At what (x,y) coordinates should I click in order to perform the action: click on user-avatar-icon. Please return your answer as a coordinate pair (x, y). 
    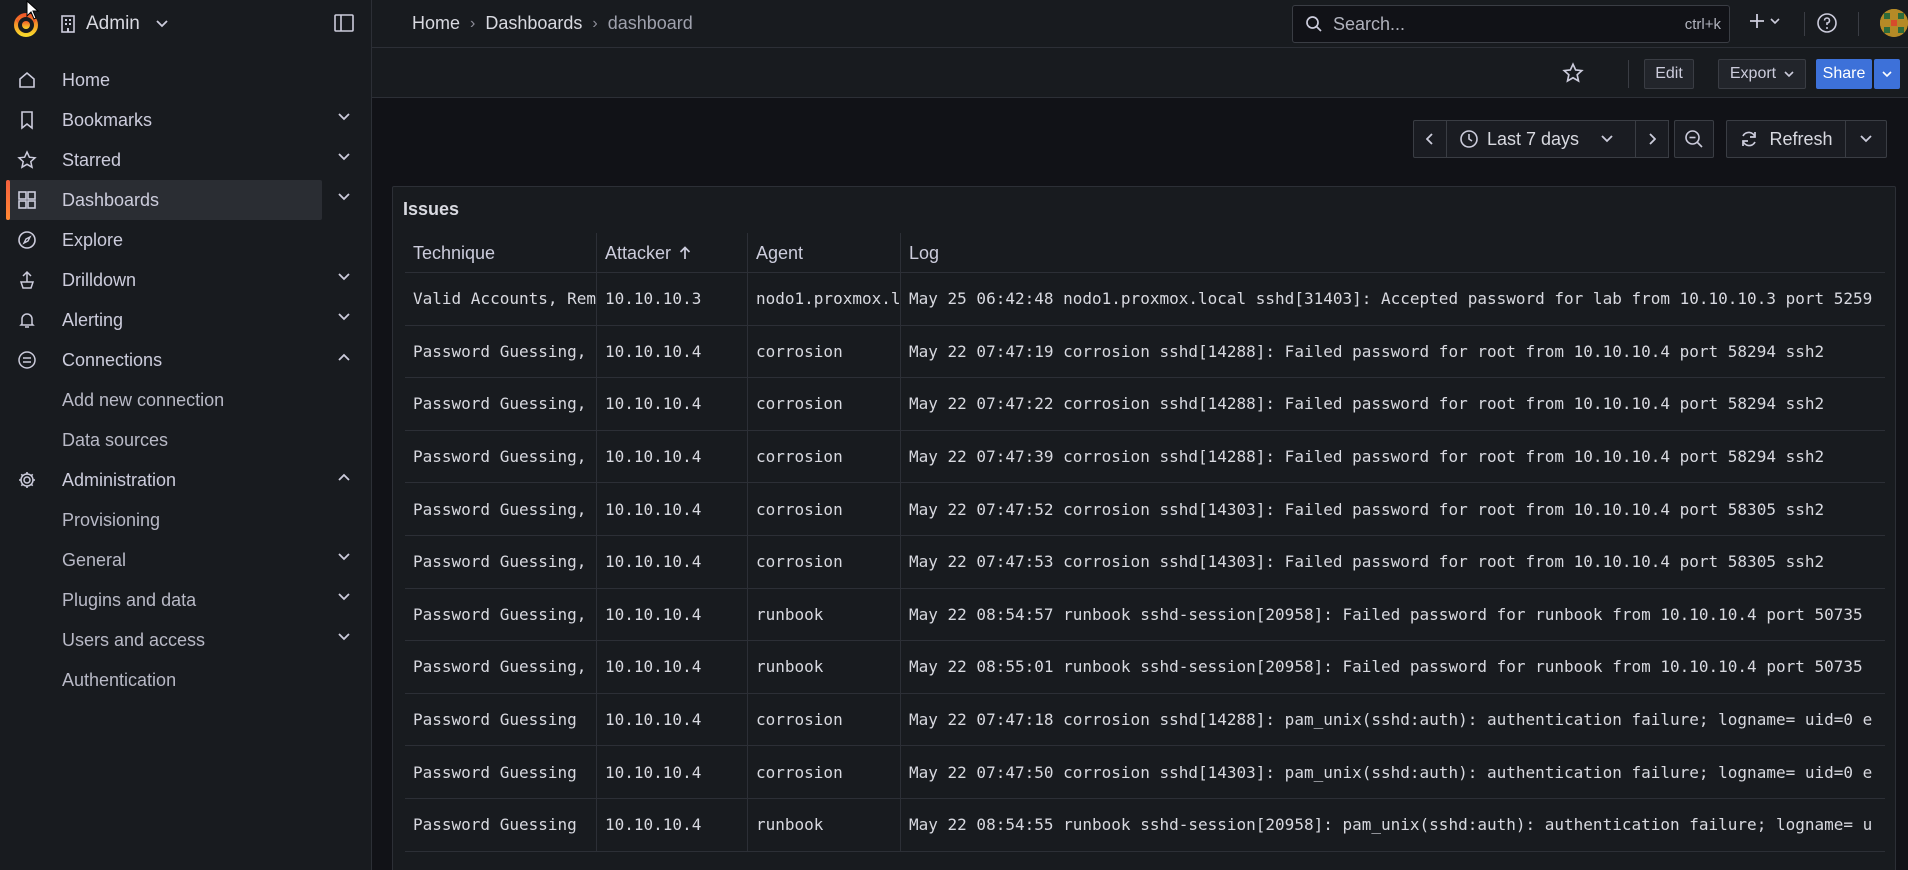
    Looking at the image, I should click on (1894, 23).